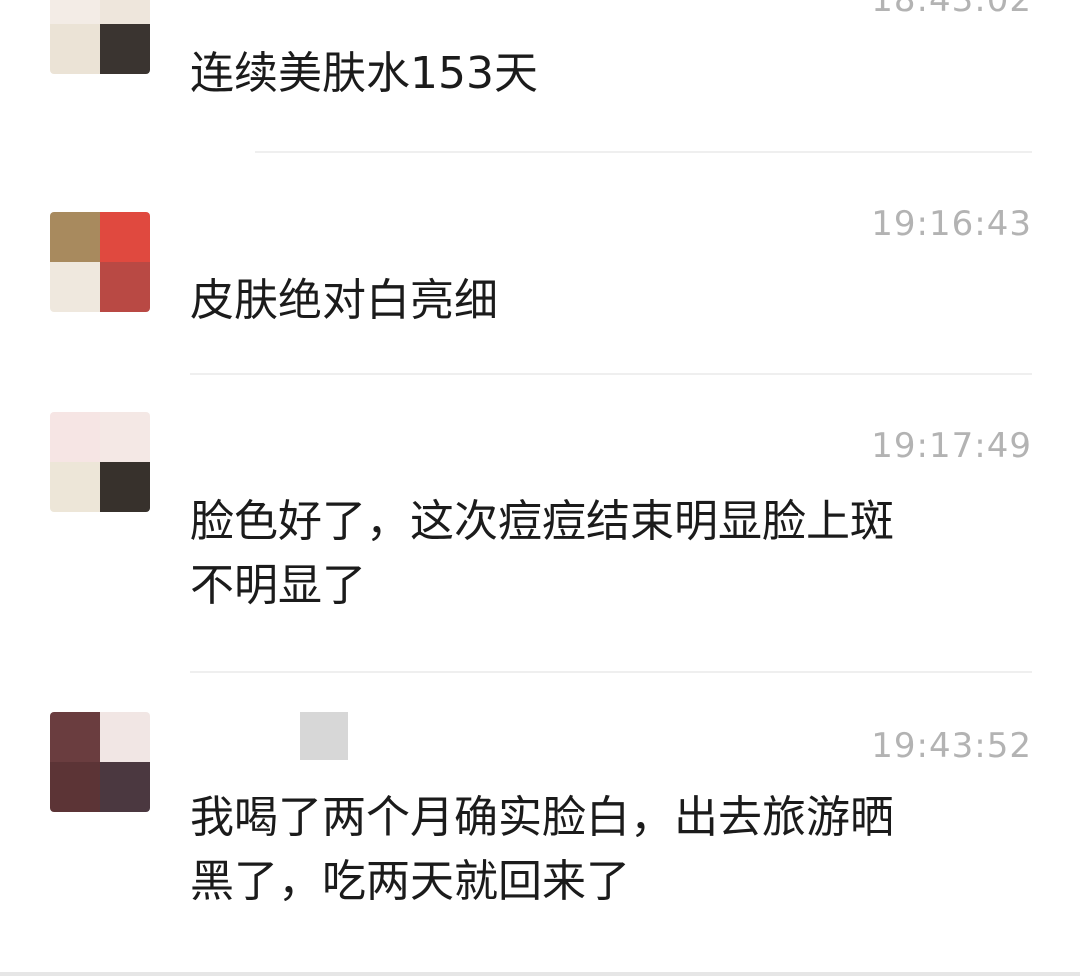  Describe the element at coordinates (324, 736) in the screenshot. I see `sender-name` at that location.